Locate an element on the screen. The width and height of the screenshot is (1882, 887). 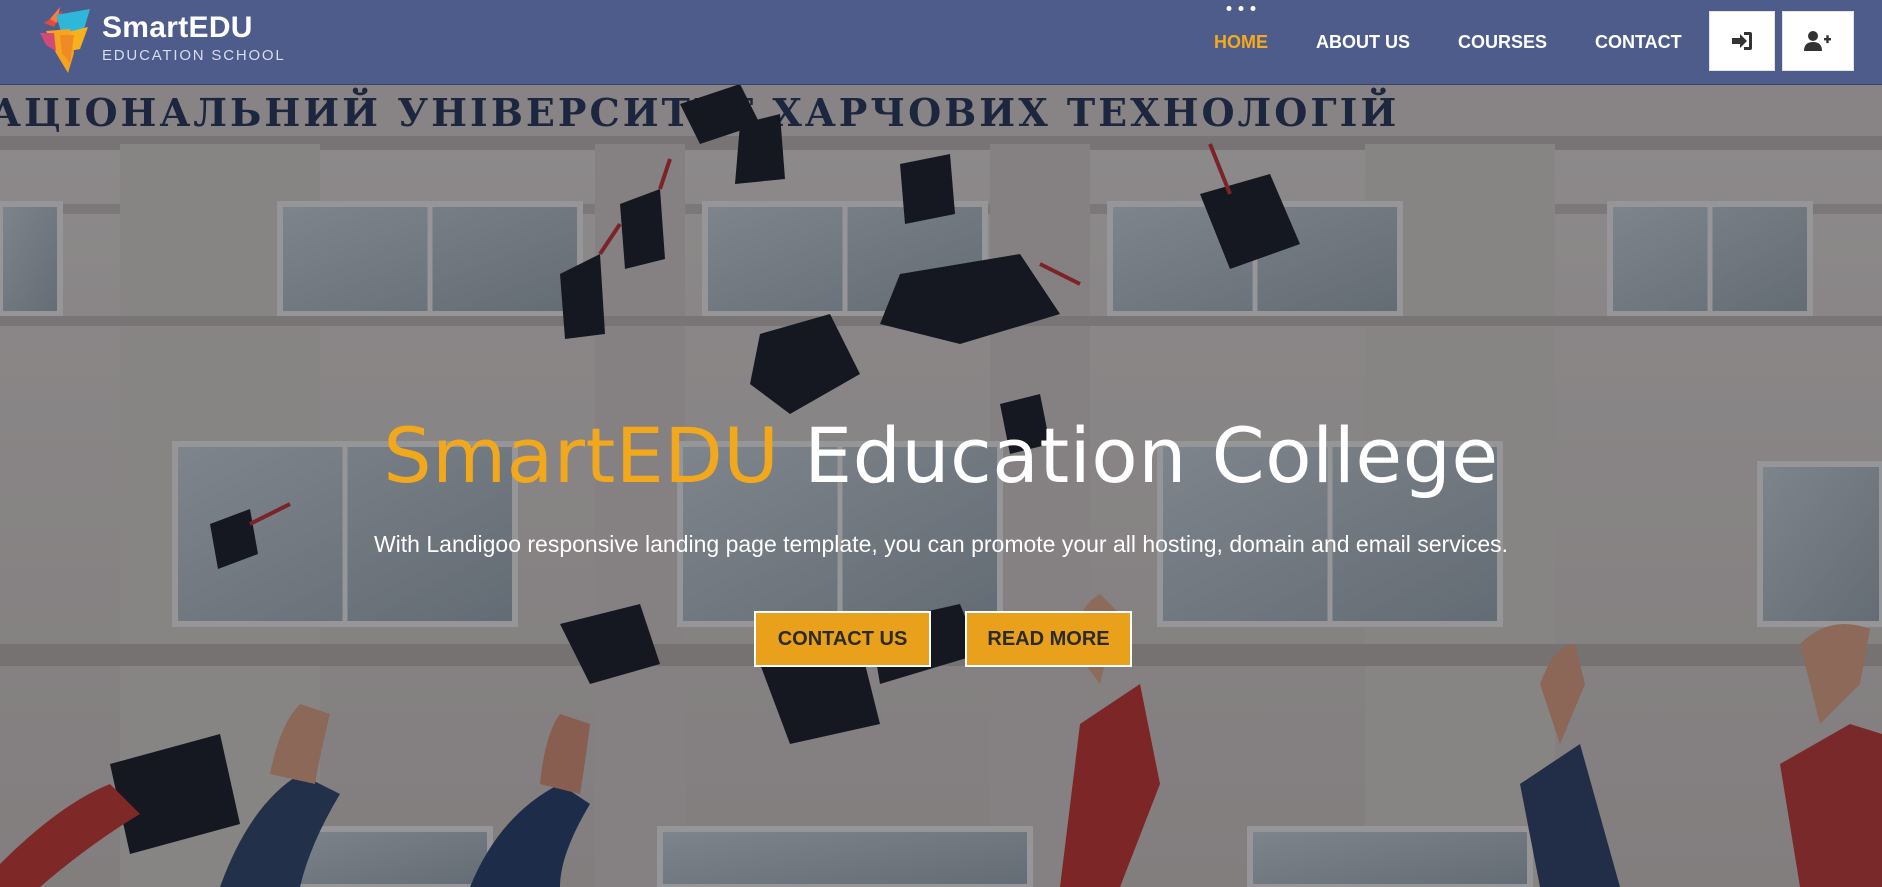
hero-title-rest: Education College is located at coordinates (1151, 455).